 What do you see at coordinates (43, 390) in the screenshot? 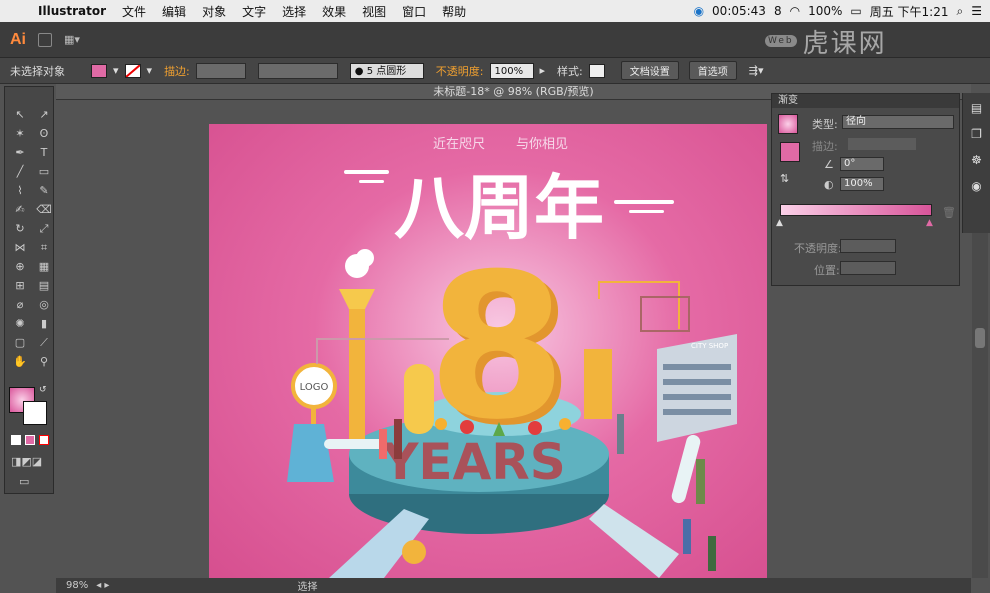
I see `swap-colors-icon: ↺` at bounding box center [43, 390].